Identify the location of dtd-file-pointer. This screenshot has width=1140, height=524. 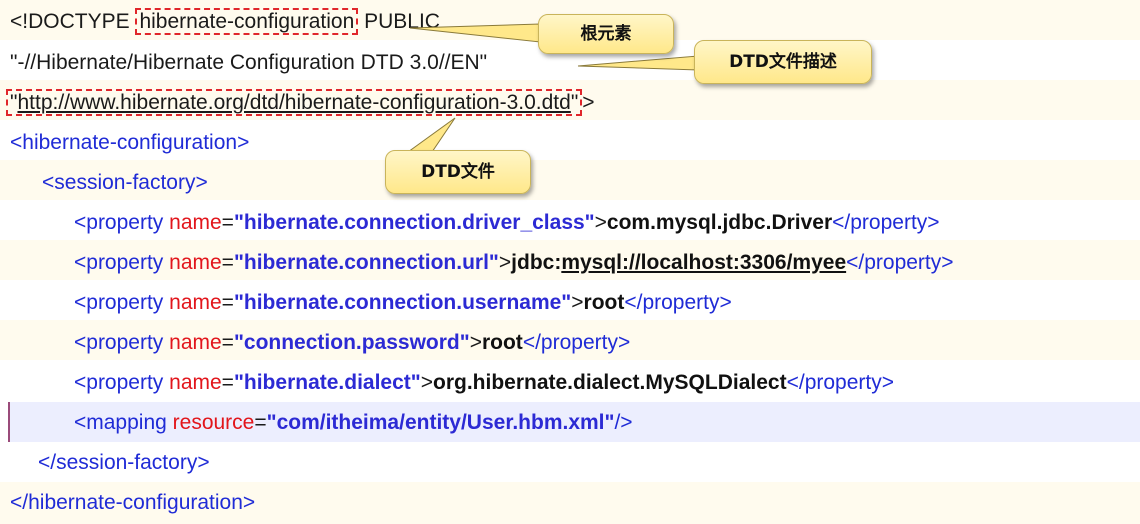
(431, 135).